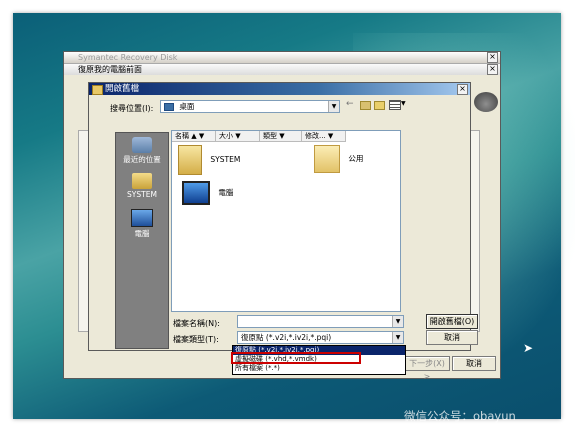  I want to click on open-button: 開啟舊檔(O), so click(452, 321).